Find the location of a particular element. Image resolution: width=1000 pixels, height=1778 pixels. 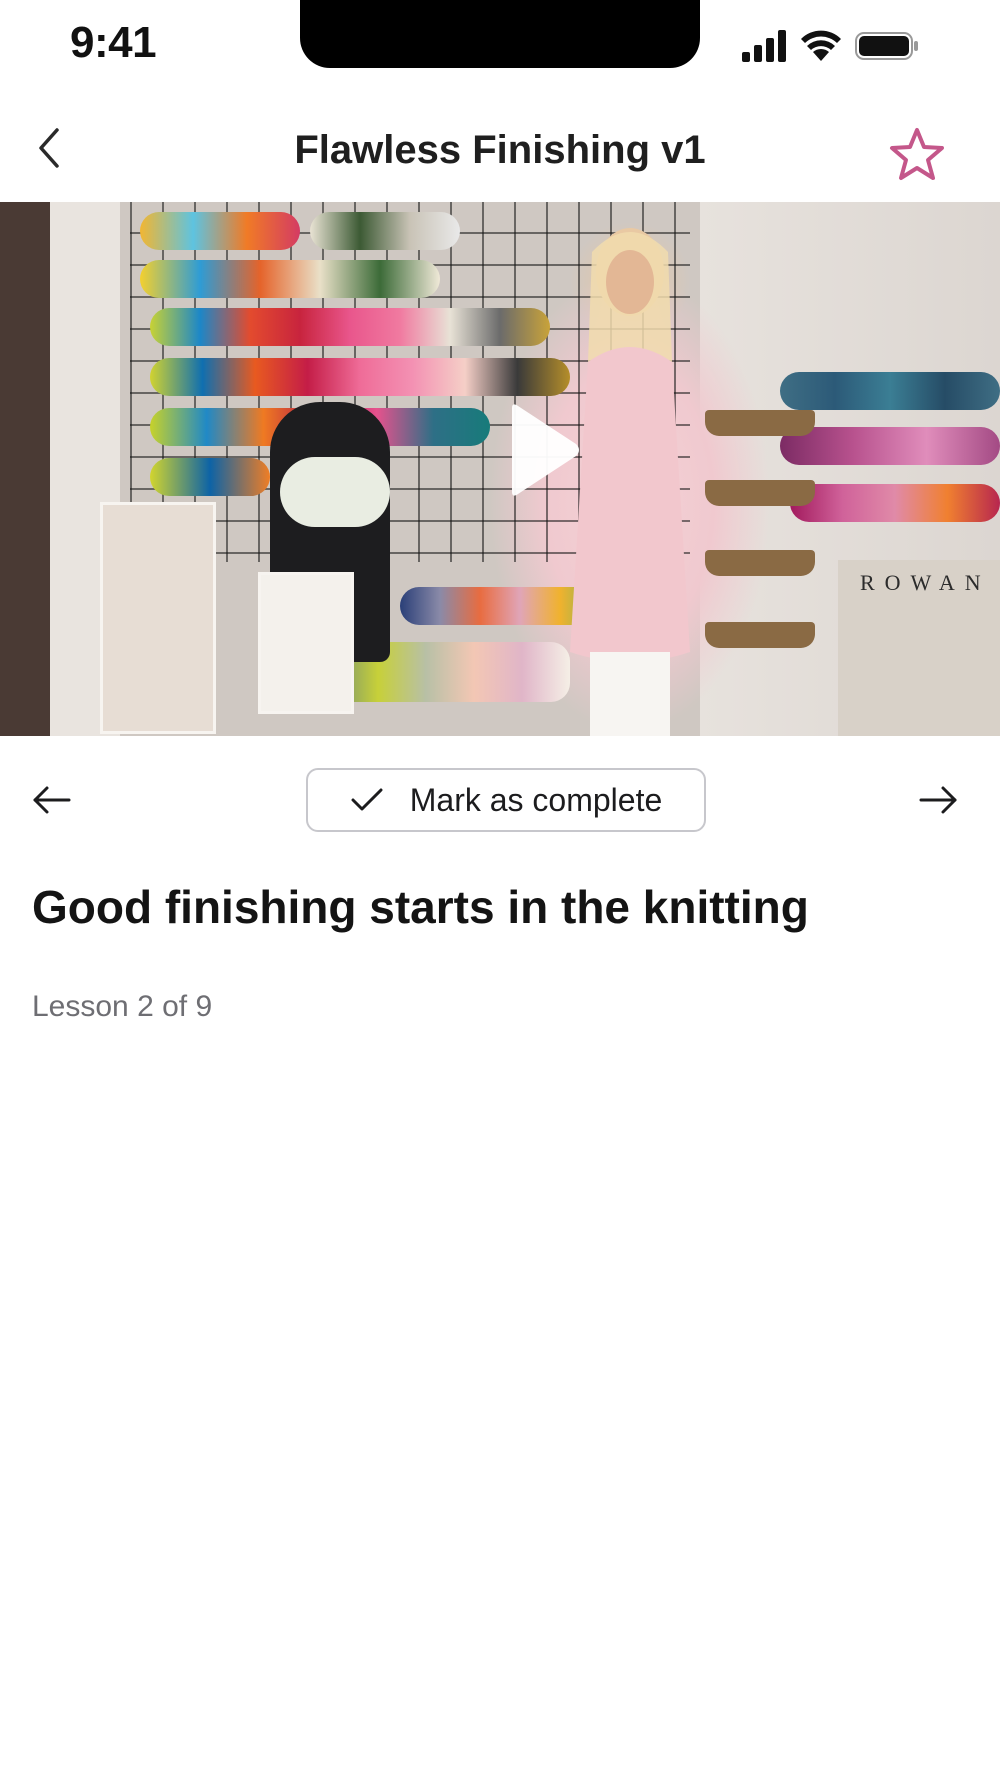

status-icons is located at coordinates (835, 48).